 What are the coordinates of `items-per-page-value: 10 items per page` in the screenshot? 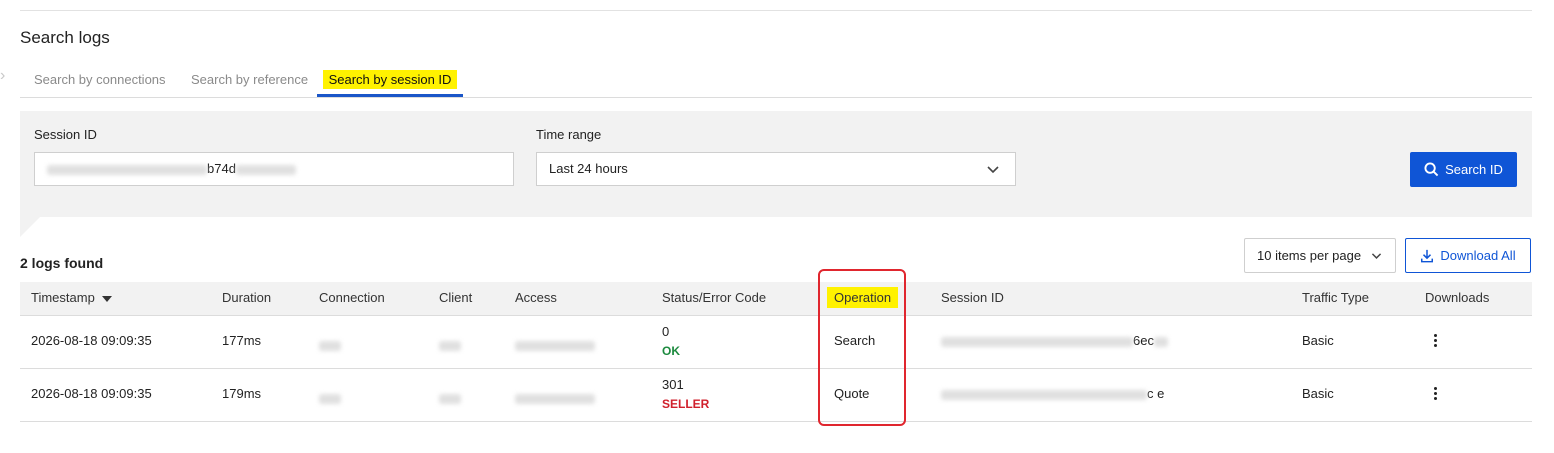 It's located at (1309, 255).